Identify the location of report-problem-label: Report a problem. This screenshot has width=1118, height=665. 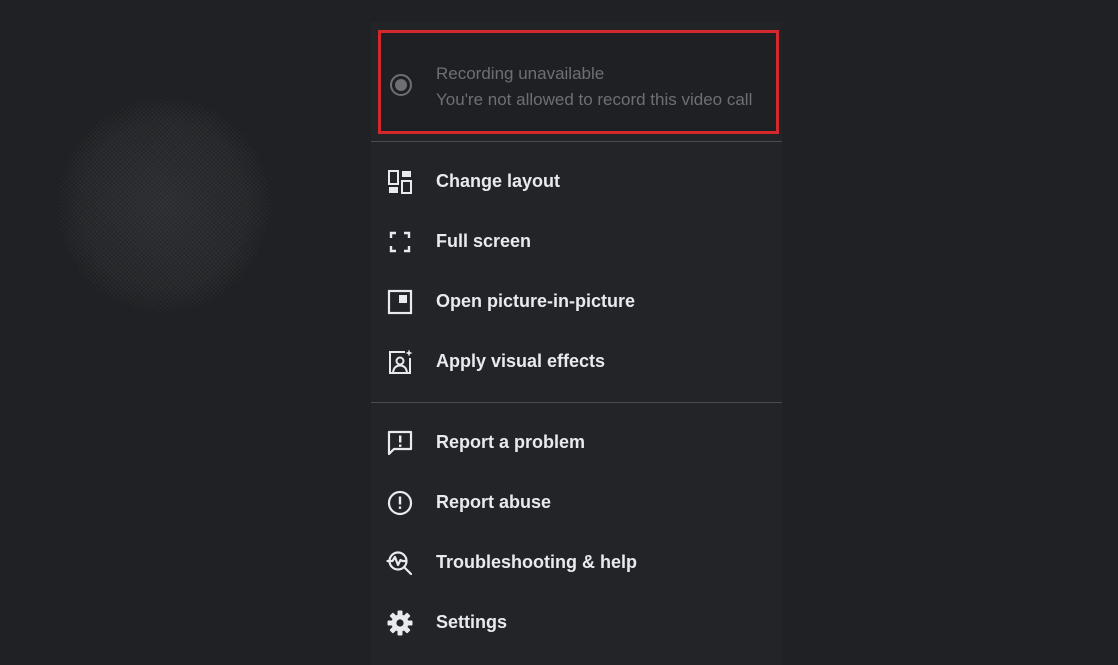
(511, 442).